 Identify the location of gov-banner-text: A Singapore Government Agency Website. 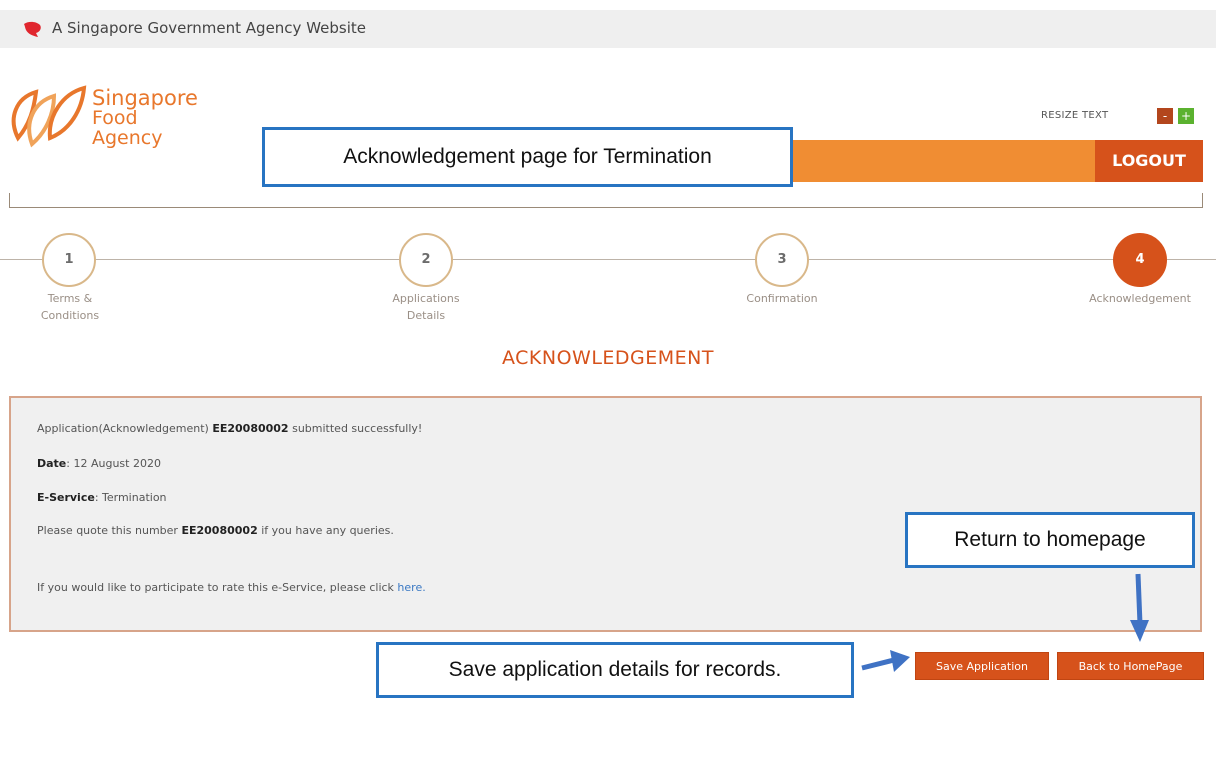
(209, 28).